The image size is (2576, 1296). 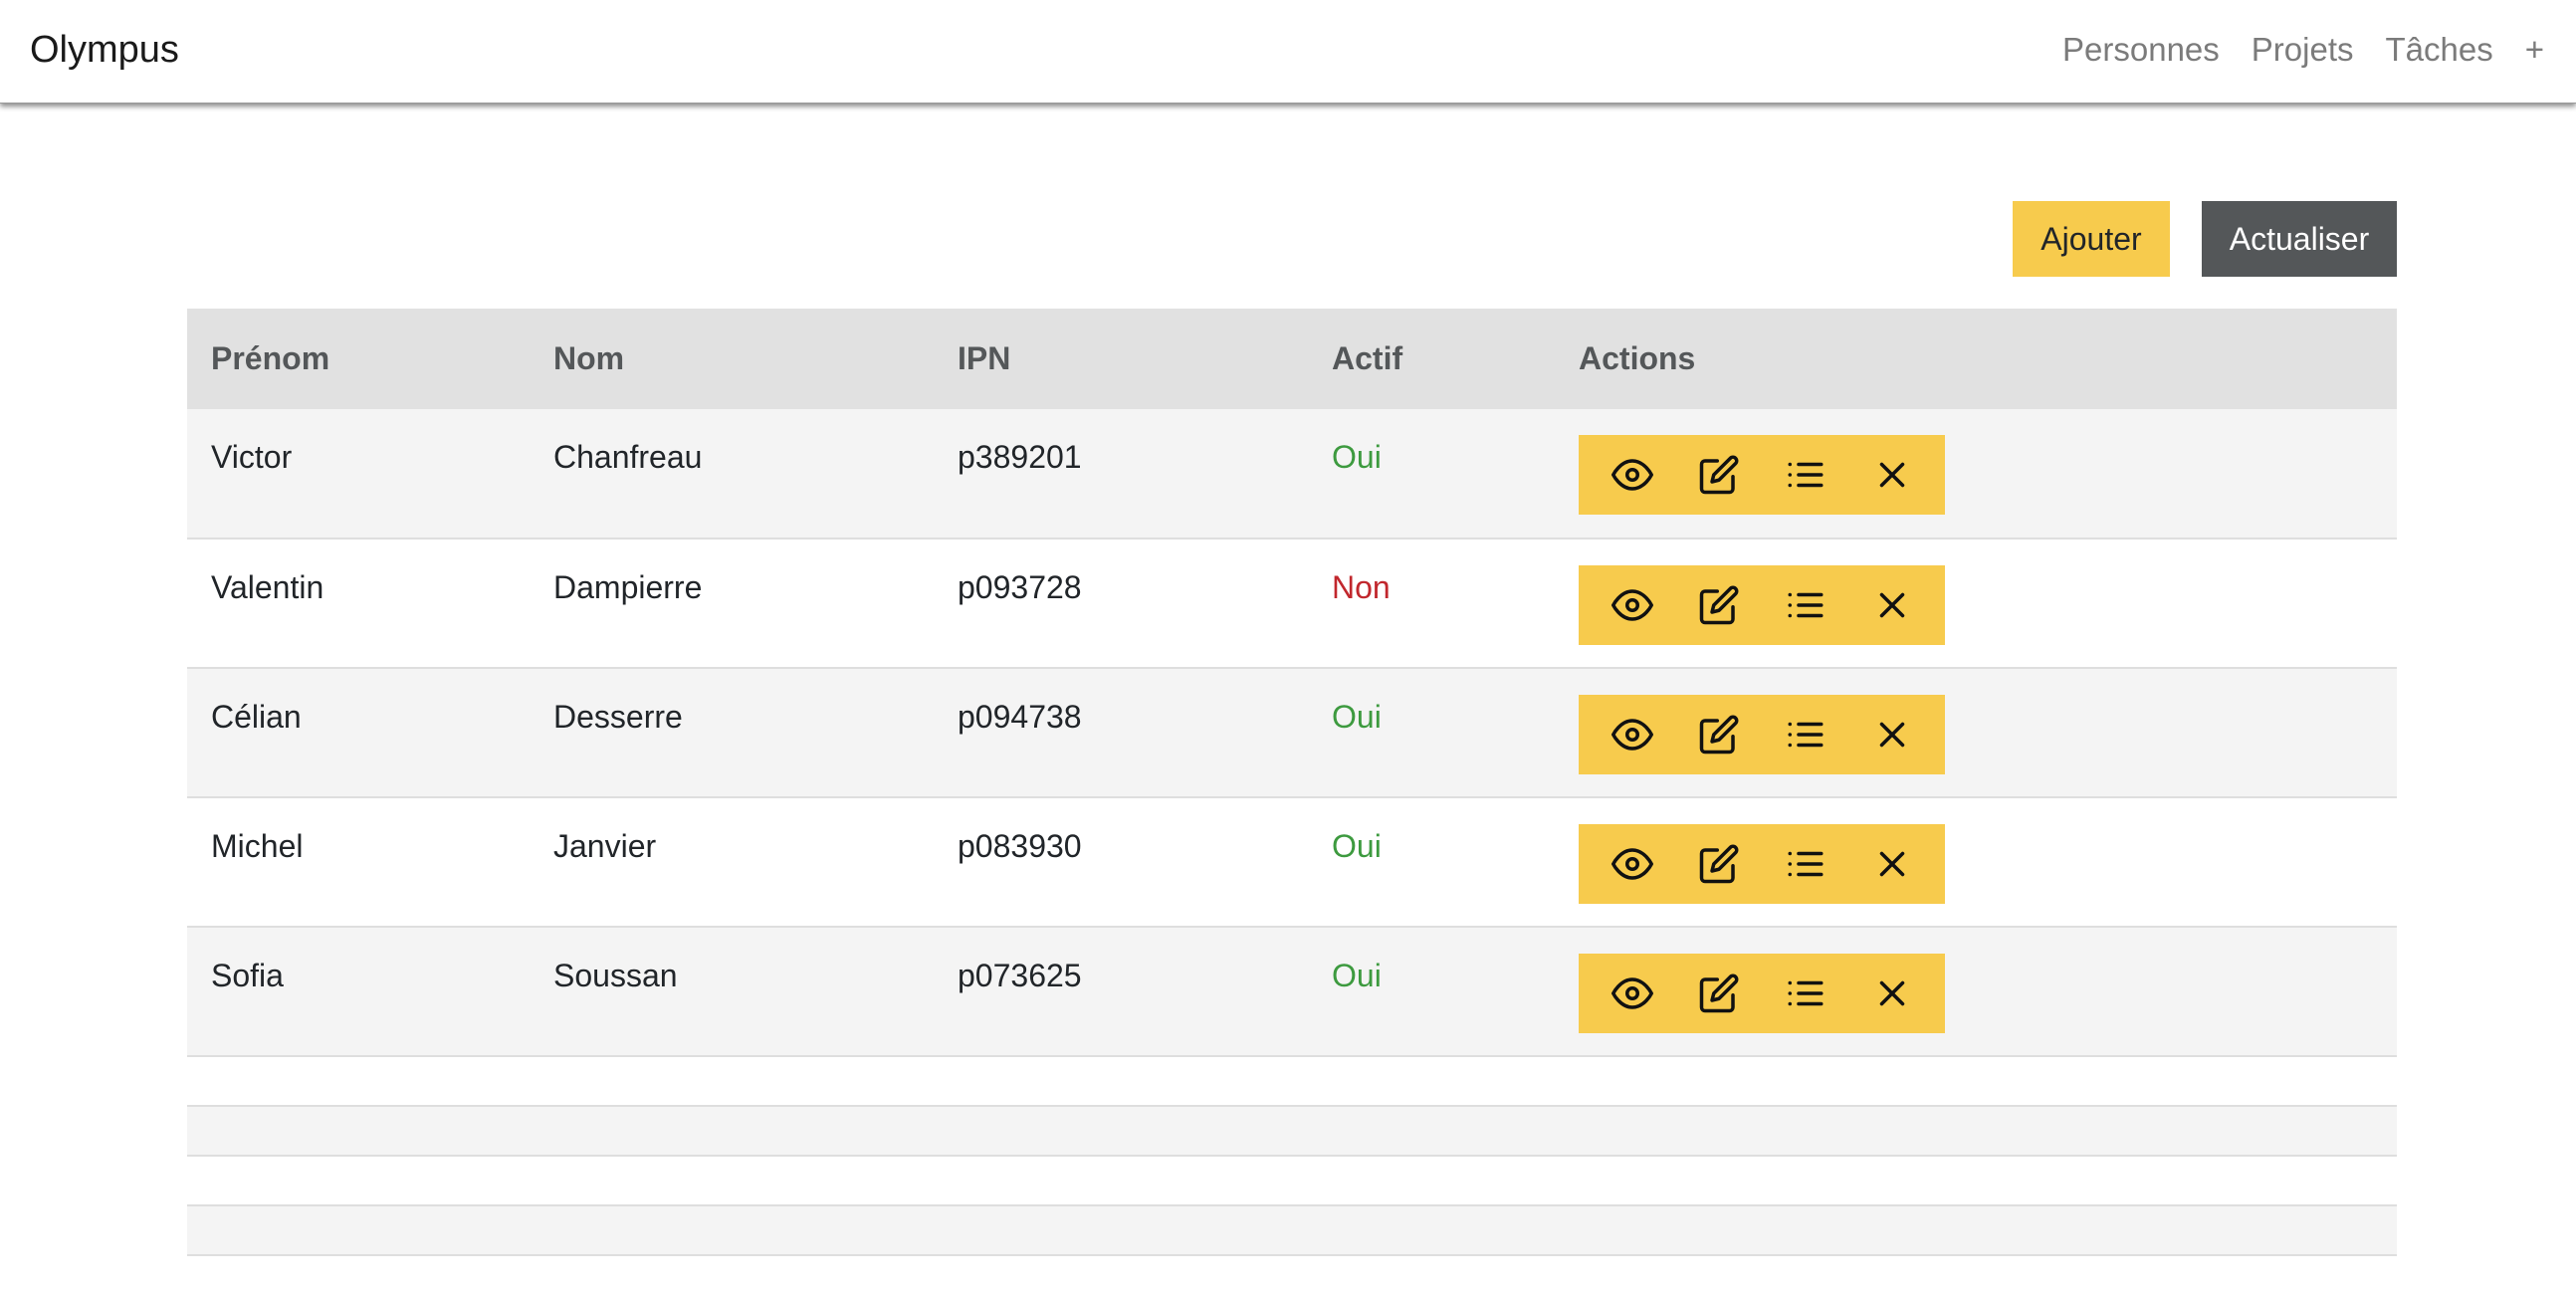 I want to click on table-row: Célian Desserre p094738 Oui, so click(x=1292, y=732).